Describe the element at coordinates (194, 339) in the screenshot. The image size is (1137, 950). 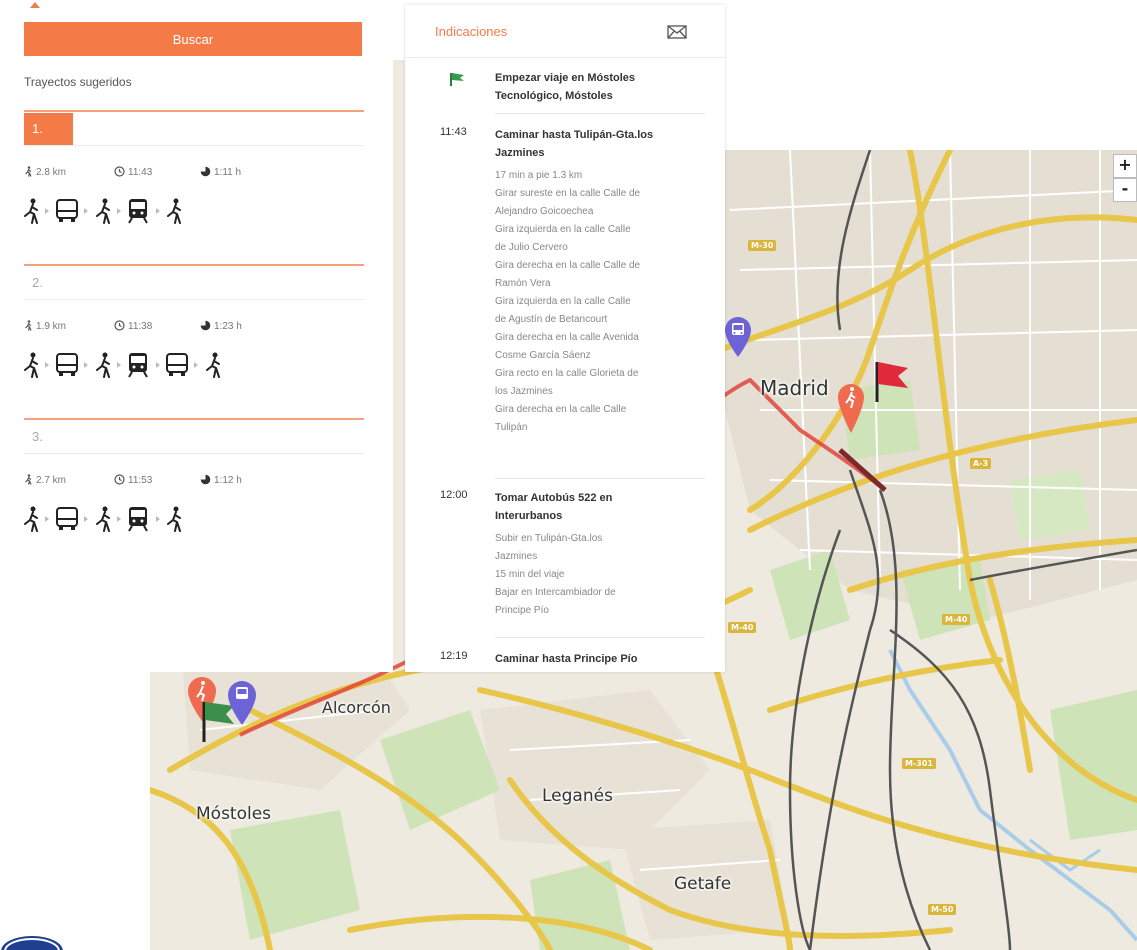
I see `route-option-2: 2. 1.9 km 11:38 1:23 h` at that location.